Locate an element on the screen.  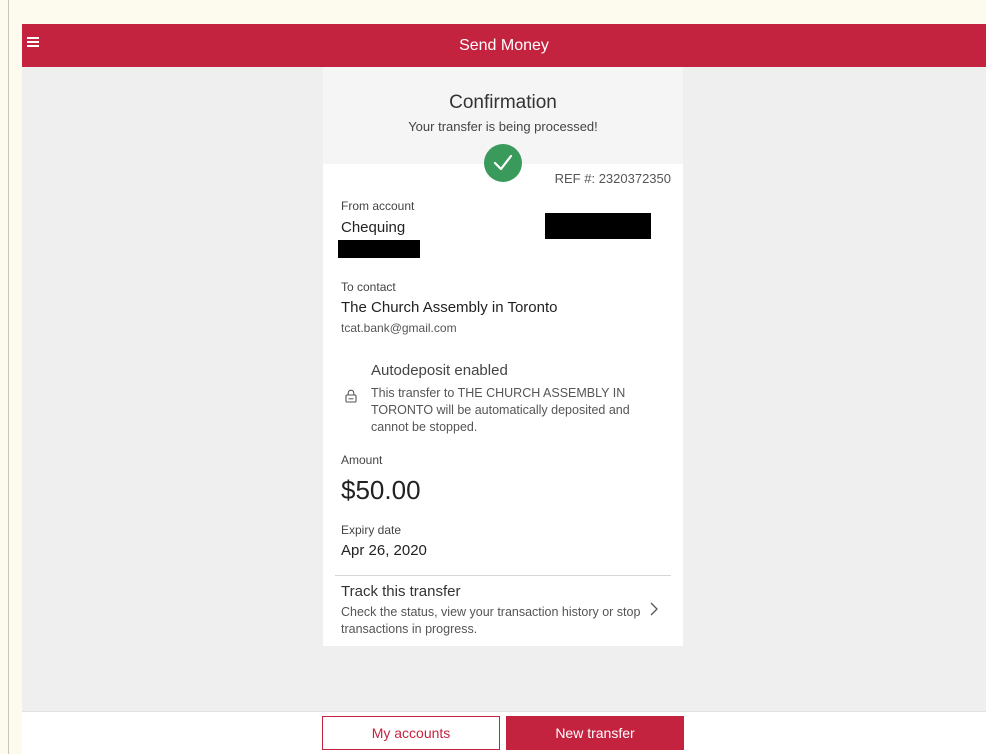
my-accounts-button: My accounts is located at coordinates (411, 733).